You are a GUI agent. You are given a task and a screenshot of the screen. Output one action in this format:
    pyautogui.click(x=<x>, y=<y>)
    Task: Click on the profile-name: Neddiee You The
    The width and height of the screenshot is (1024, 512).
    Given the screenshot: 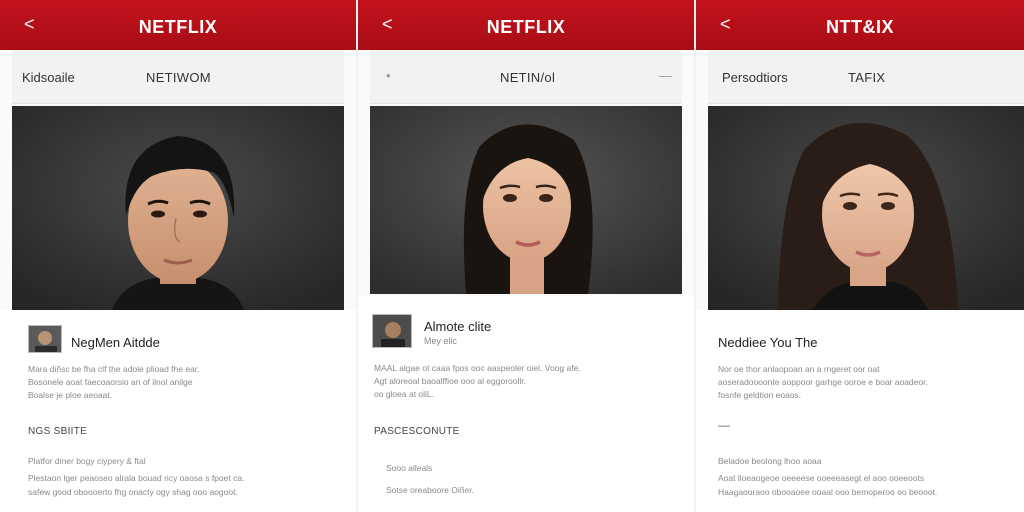 What is the action you would take?
    pyautogui.click(x=768, y=342)
    